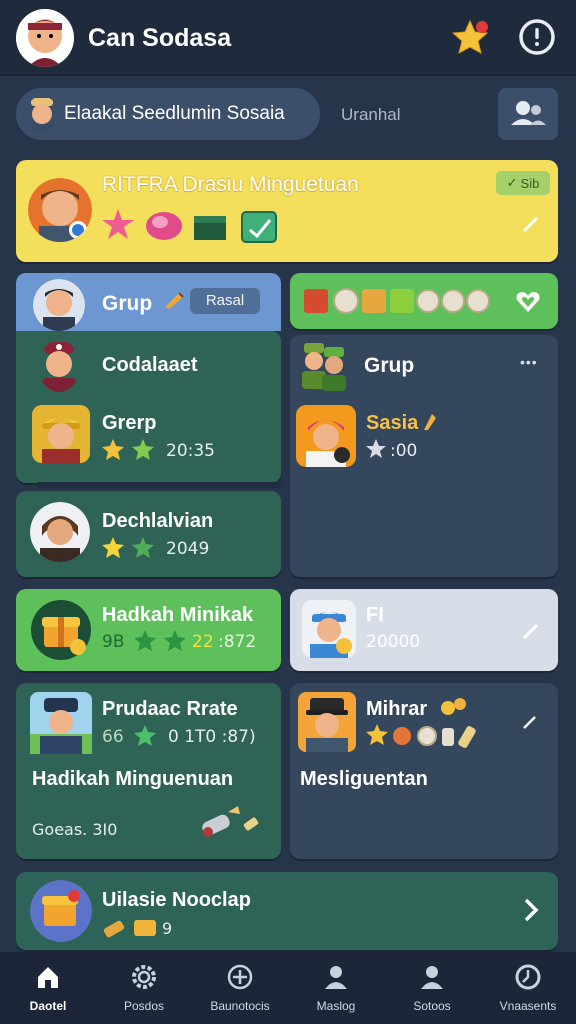 The width and height of the screenshot is (576, 1024). I want to click on add-icon, so click(240, 977).